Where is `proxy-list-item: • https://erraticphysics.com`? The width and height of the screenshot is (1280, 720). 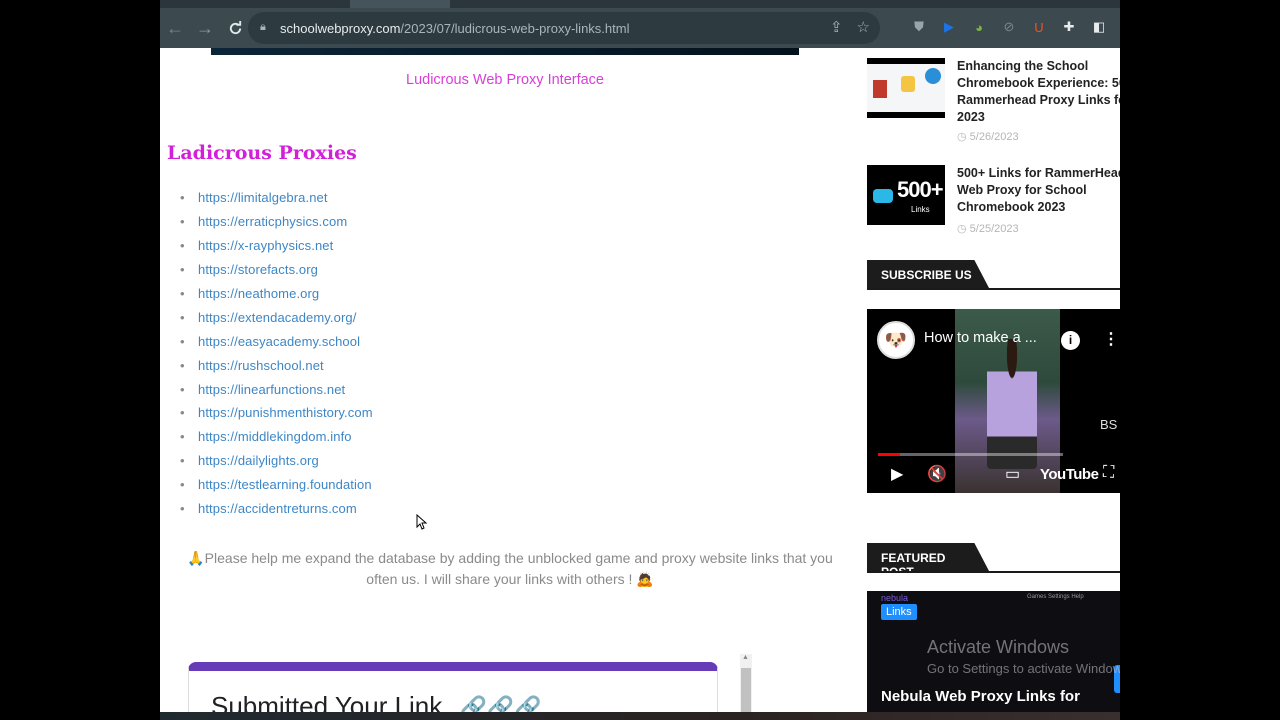 proxy-list-item: • https://erraticphysics.com is located at coordinates (276, 222).